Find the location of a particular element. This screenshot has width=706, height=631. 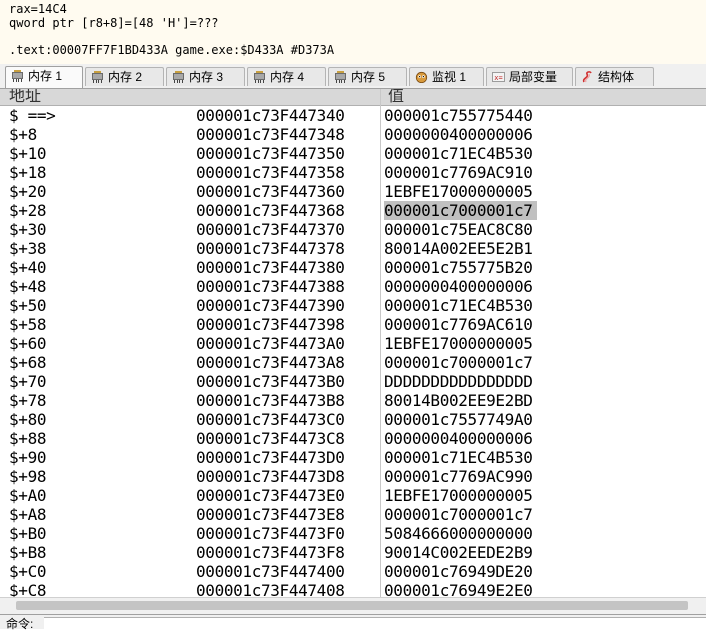

tab-memory-2: 内存 2 is located at coordinates (124, 76).